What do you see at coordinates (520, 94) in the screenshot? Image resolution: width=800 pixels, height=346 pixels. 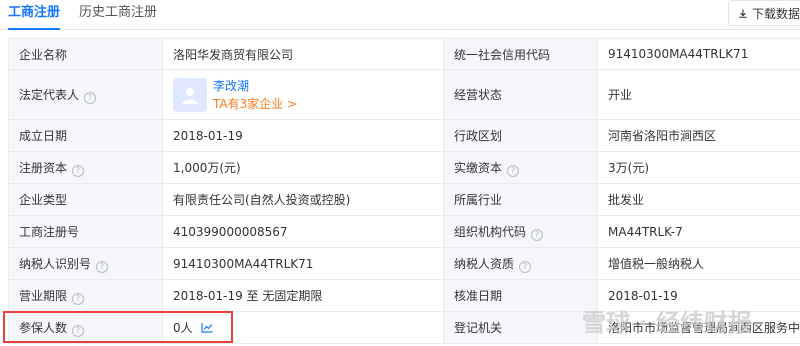 I see `label-business-status: 经营状态` at bounding box center [520, 94].